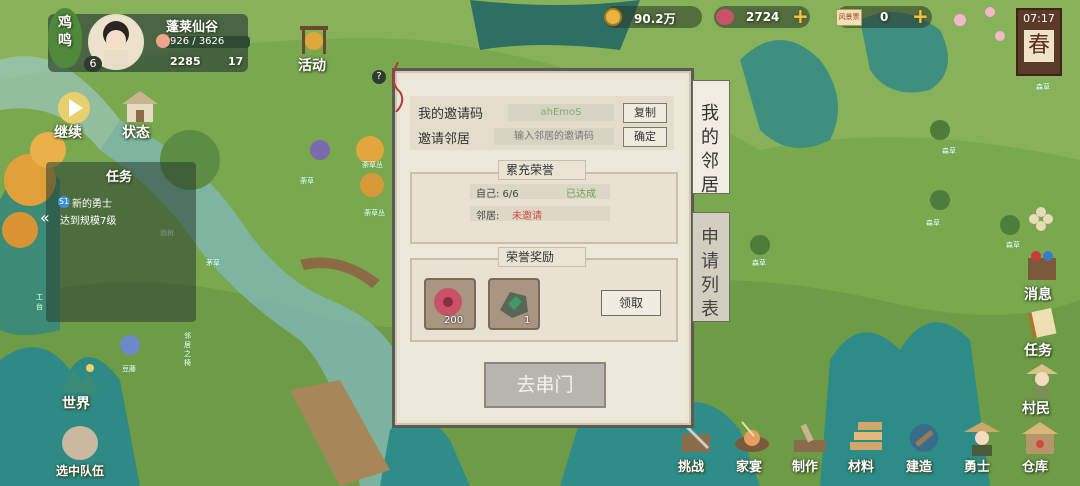 The height and width of the screenshot is (486, 1080). What do you see at coordinates (64, 202) in the screenshot?
I see `task-badge: S1` at bounding box center [64, 202].